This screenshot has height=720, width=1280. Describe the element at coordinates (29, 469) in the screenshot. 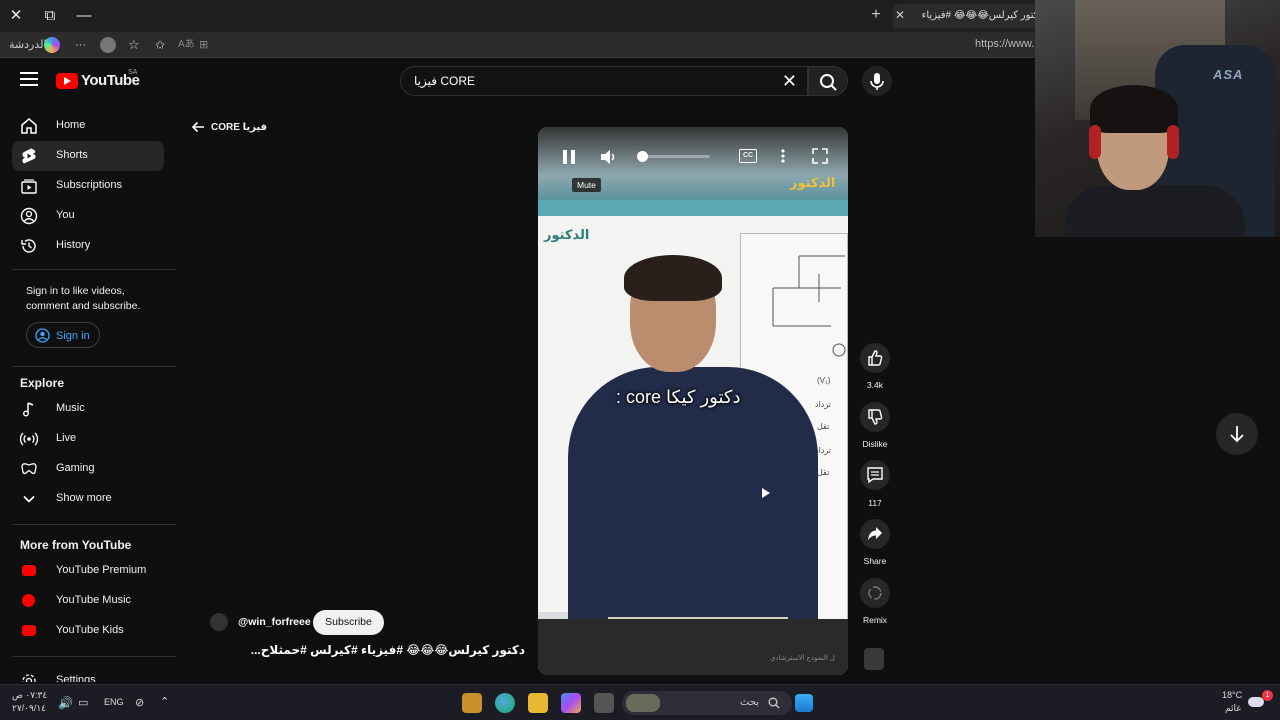

I see `gaming-icon` at that location.